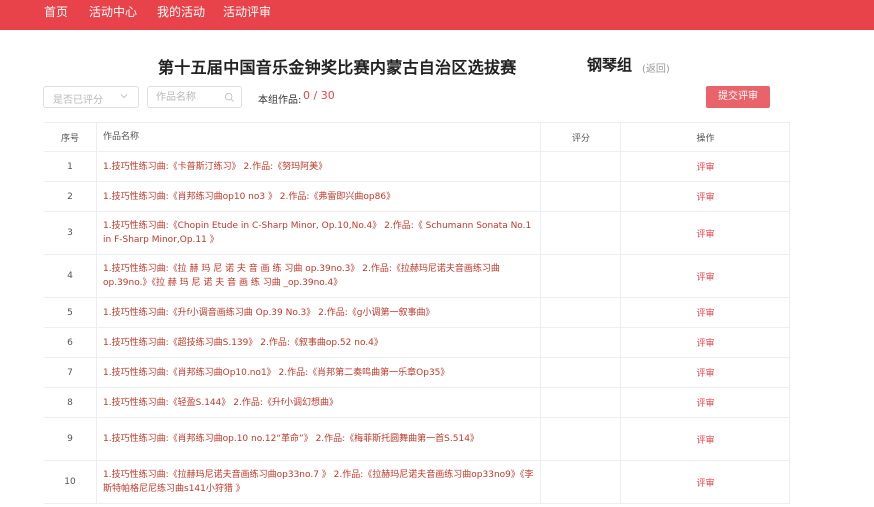 The height and width of the screenshot is (507, 874). Describe the element at coordinates (181, 12) in the screenshot. I see `nav-item-my-activities: 我的活动` at that location.